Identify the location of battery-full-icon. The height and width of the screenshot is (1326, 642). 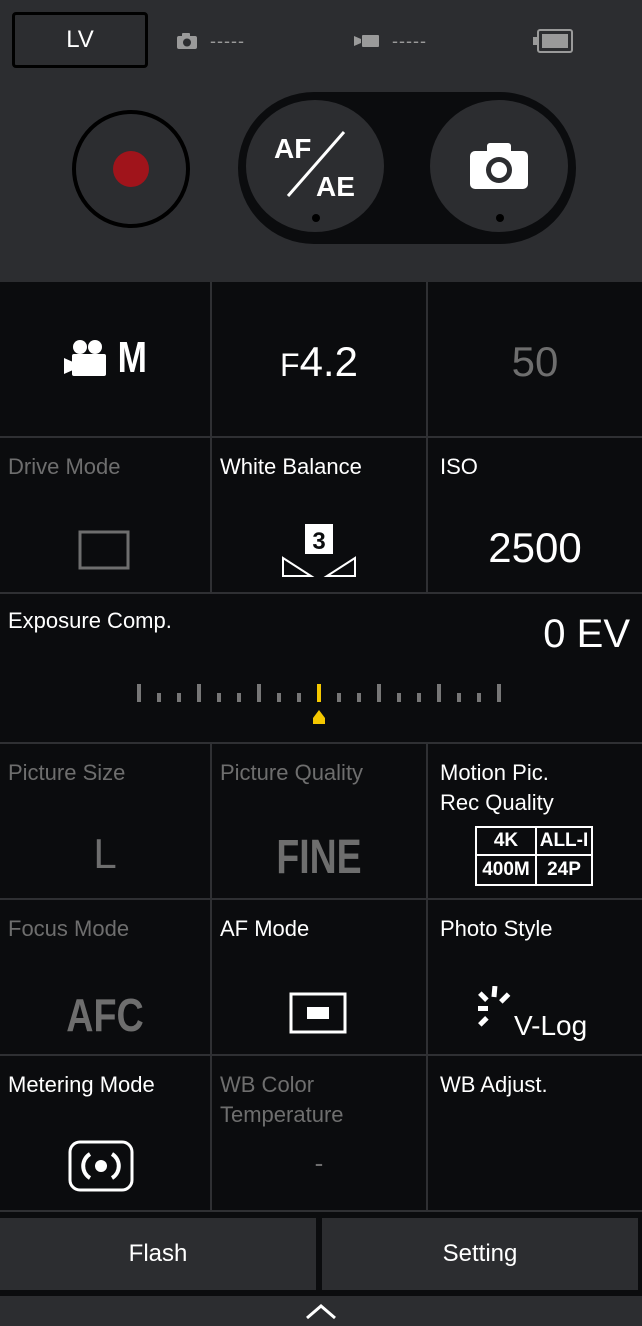
(553, 41).